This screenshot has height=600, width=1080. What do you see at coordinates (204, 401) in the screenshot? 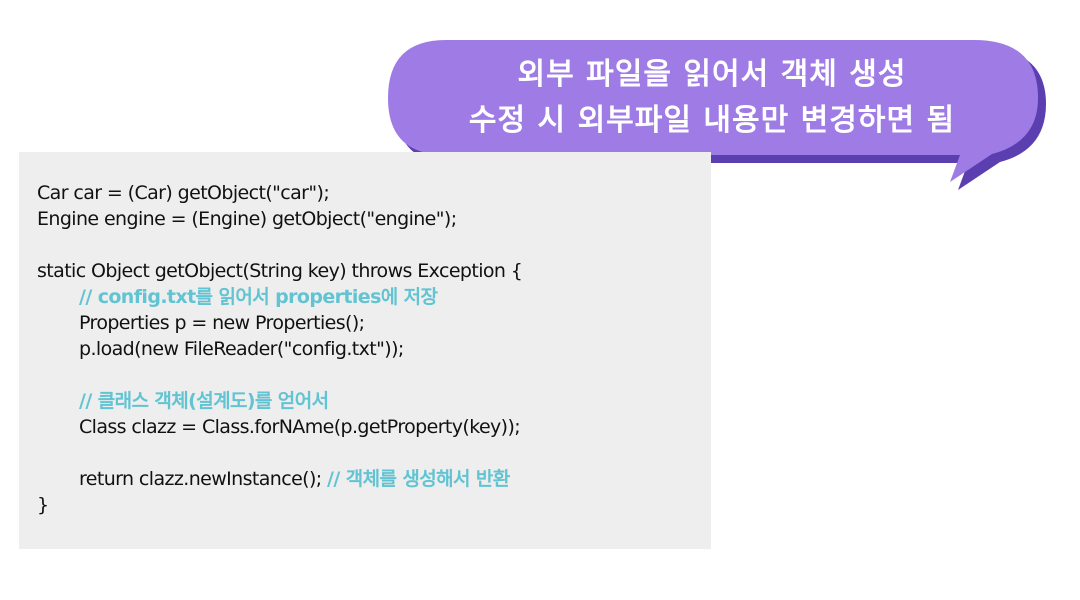
I see `code-comment: // 클래스 객체(설계도)를 얻어서` at bounding box center [204, 401].